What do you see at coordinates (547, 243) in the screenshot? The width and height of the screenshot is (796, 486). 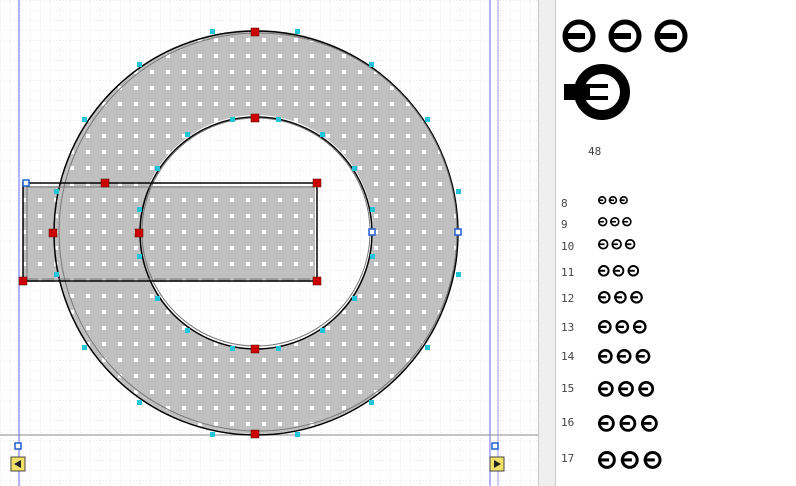 I see `vertical-scrollbar` at bounding box center [547, 243].